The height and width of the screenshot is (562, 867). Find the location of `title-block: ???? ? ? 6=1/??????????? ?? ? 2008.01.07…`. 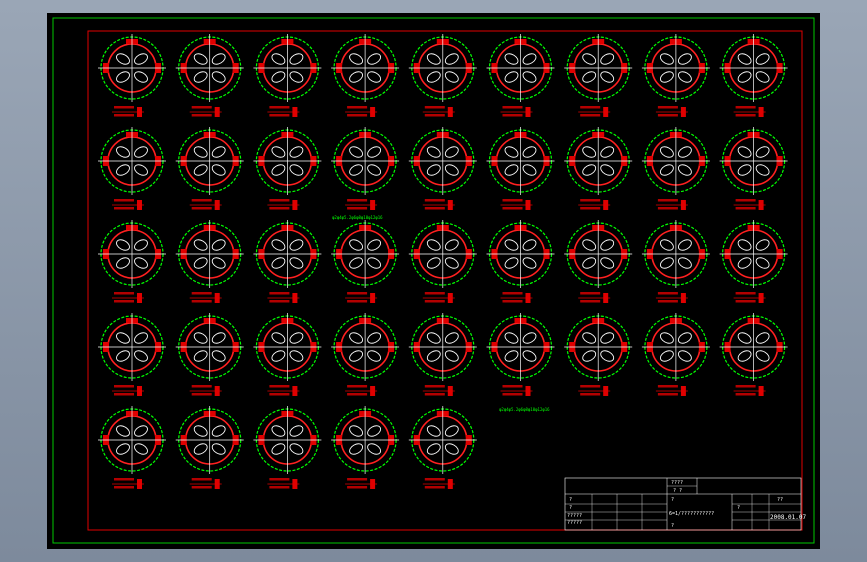

title-block: ???? ? ? 6=1/??????????? ?? ? 2008.01.07… is located at coordinates (685, 504).